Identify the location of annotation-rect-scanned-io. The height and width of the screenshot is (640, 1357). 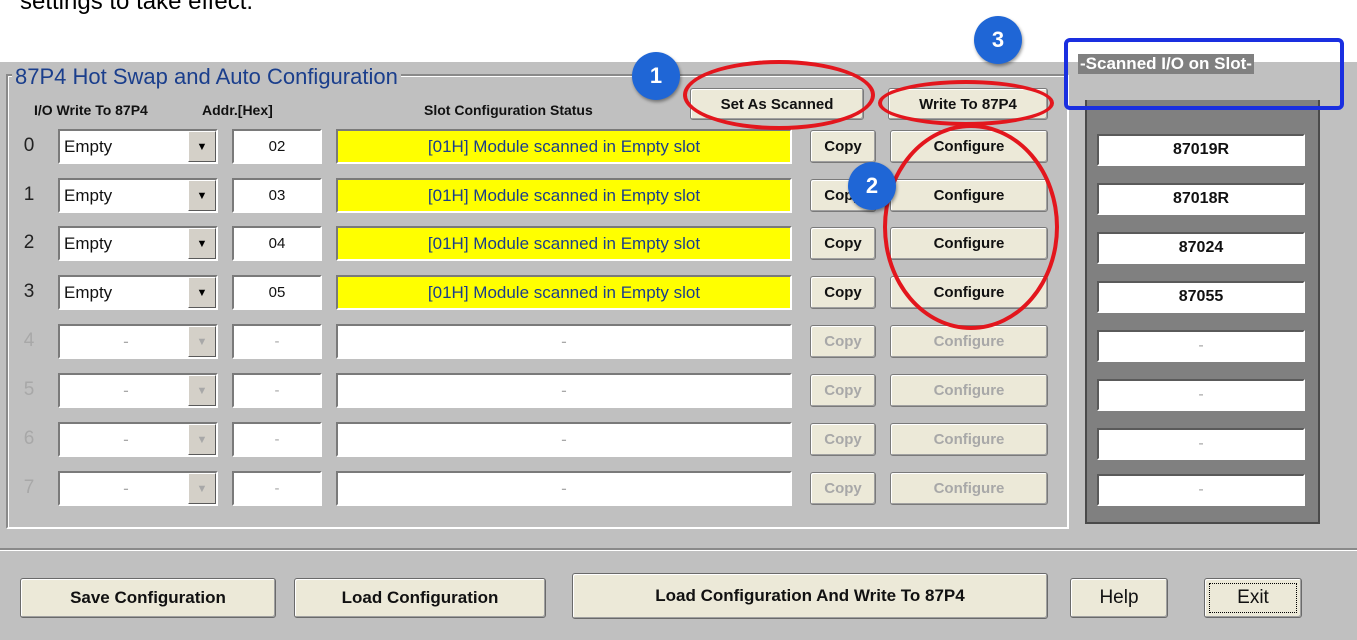
(1204, 74).